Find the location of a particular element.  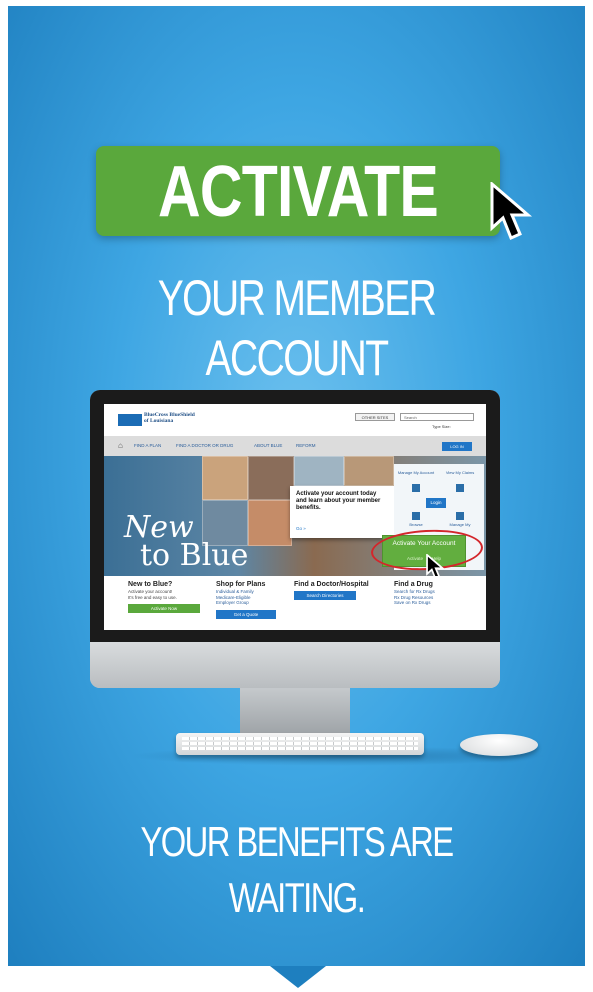

computer-mouse is located at coordinates (499, 745).